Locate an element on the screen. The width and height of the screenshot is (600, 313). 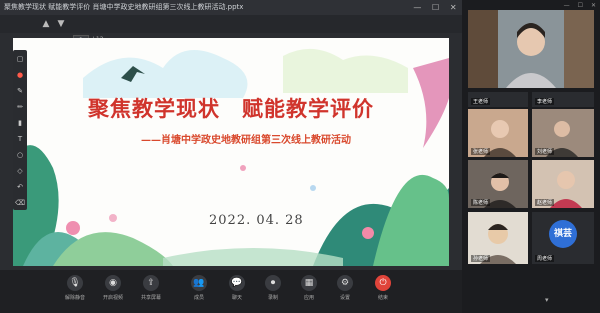
apps-icon: ▦ is located at coordinates (309, 283).